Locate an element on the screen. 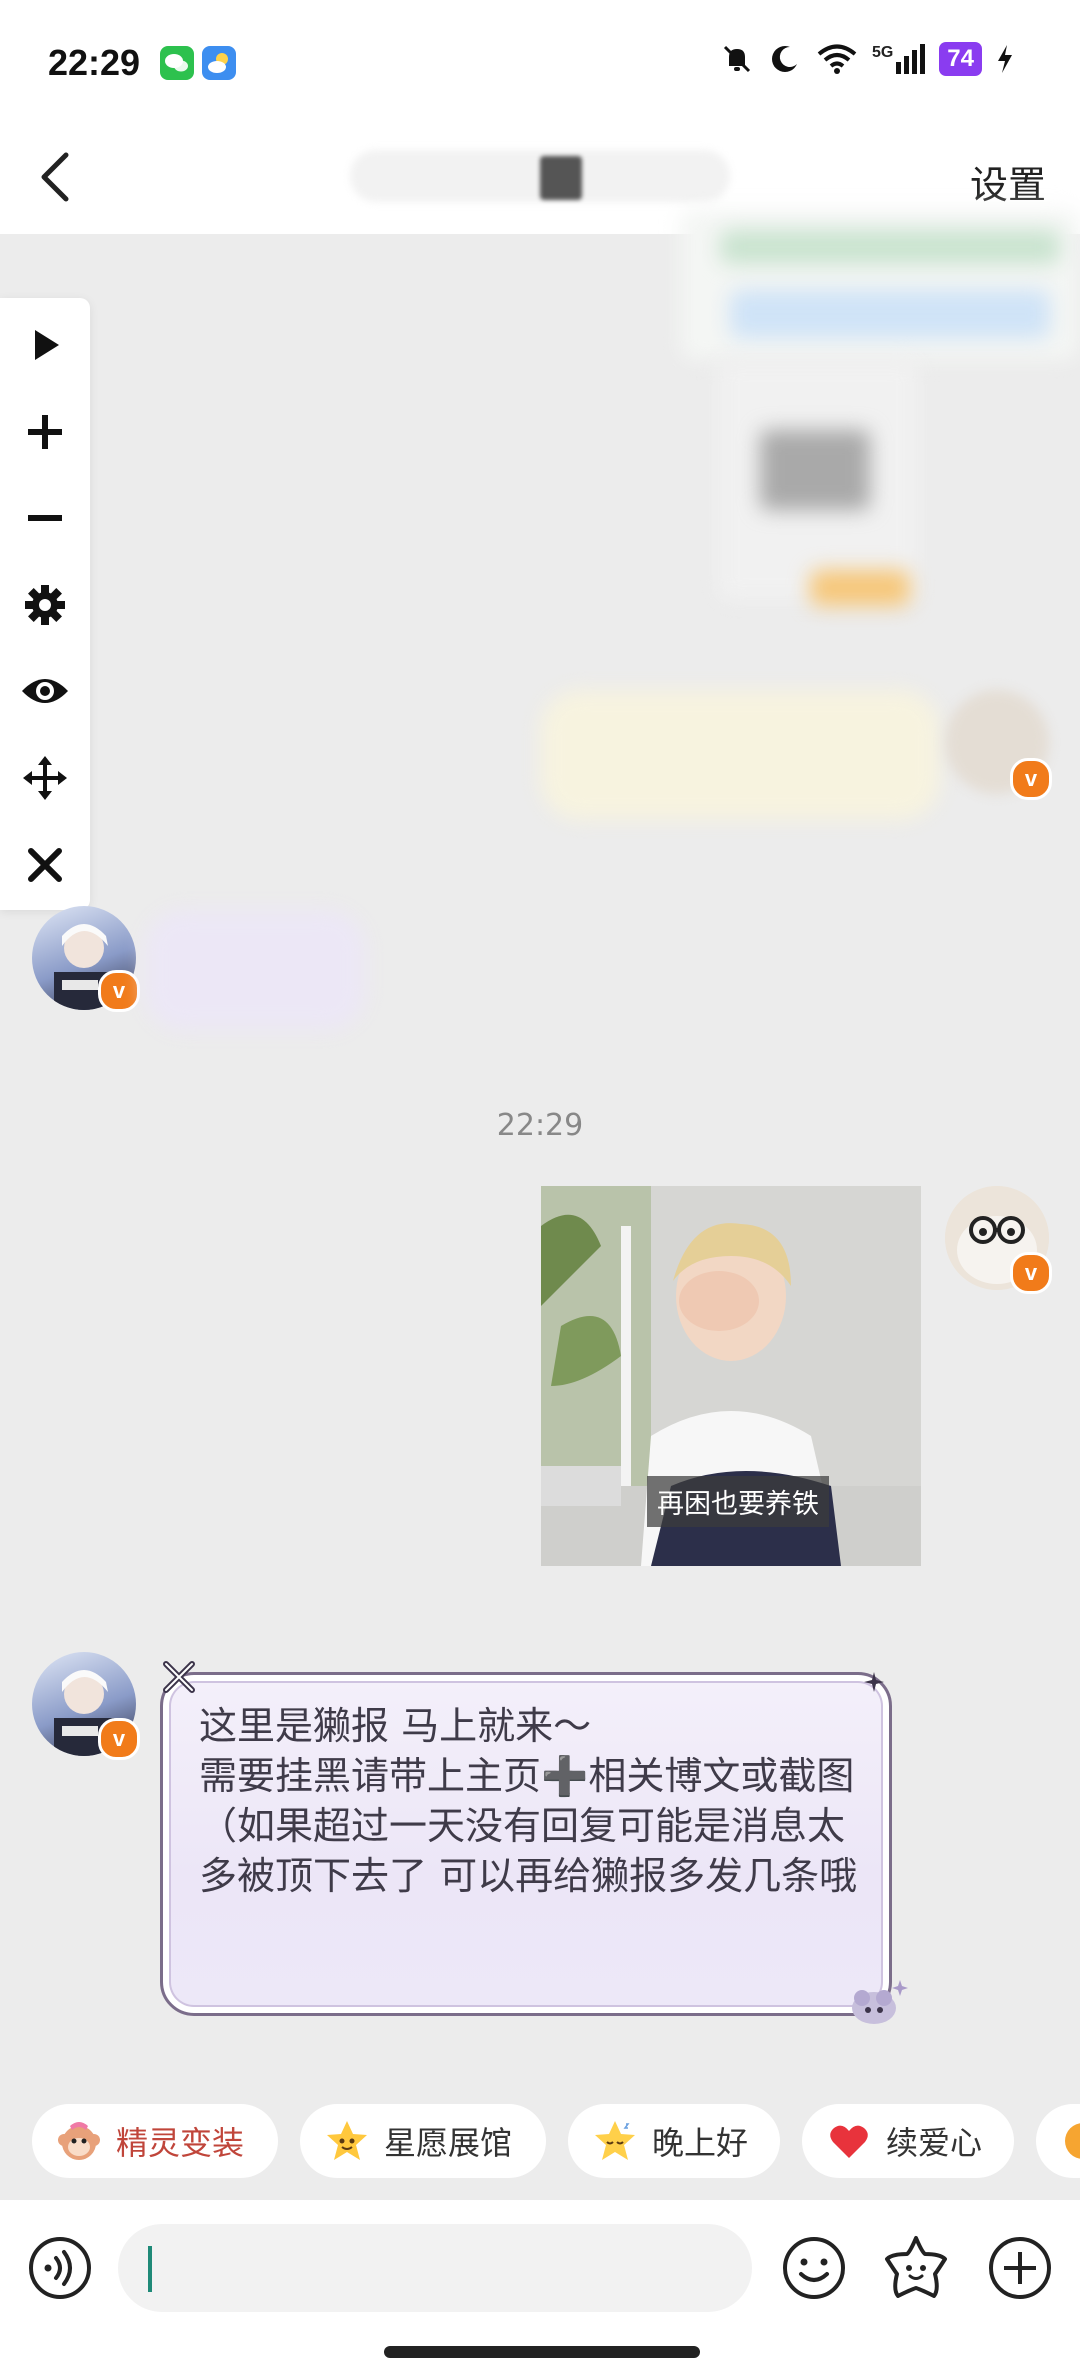 This screenshot has width=1080, height=2376. visibility-button is located at coordinates (45, 691).